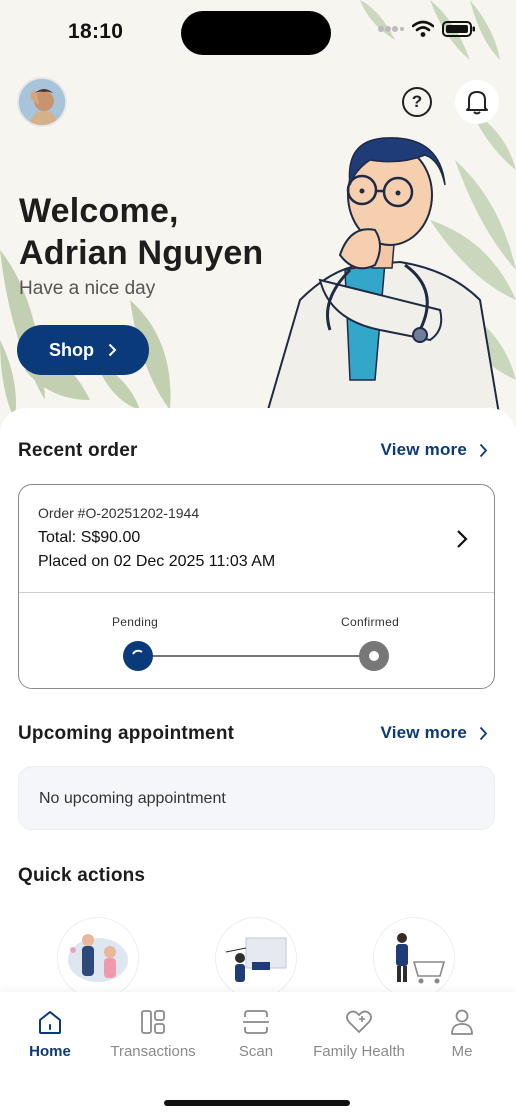  I want to click on tab-me: Me, so click(461, 1034).